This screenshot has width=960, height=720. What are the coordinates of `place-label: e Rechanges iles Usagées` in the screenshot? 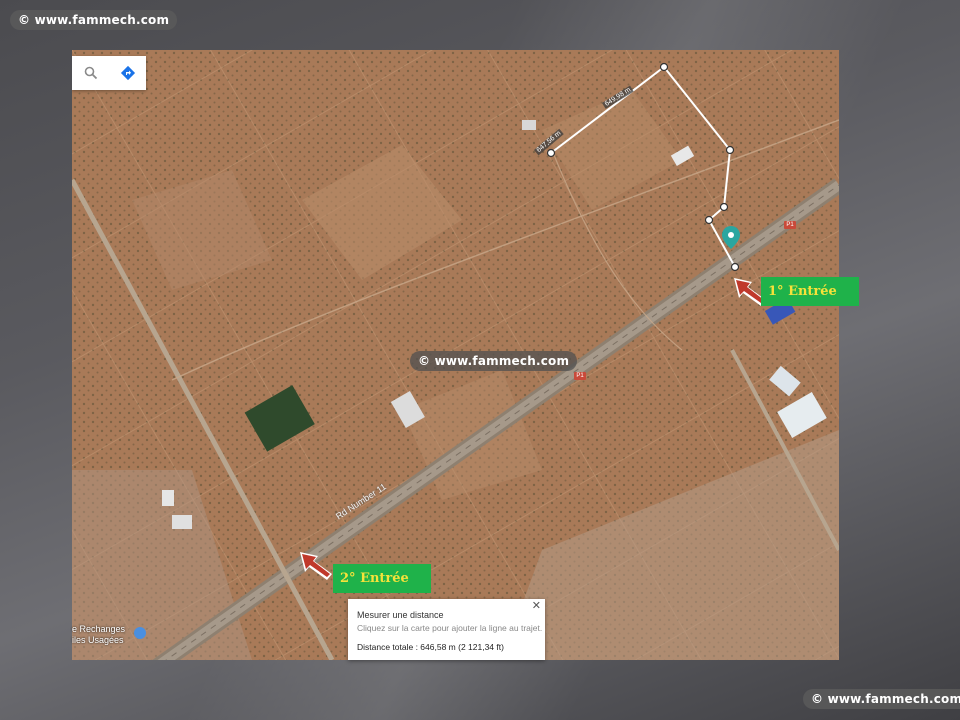 It's located at (98, 635).